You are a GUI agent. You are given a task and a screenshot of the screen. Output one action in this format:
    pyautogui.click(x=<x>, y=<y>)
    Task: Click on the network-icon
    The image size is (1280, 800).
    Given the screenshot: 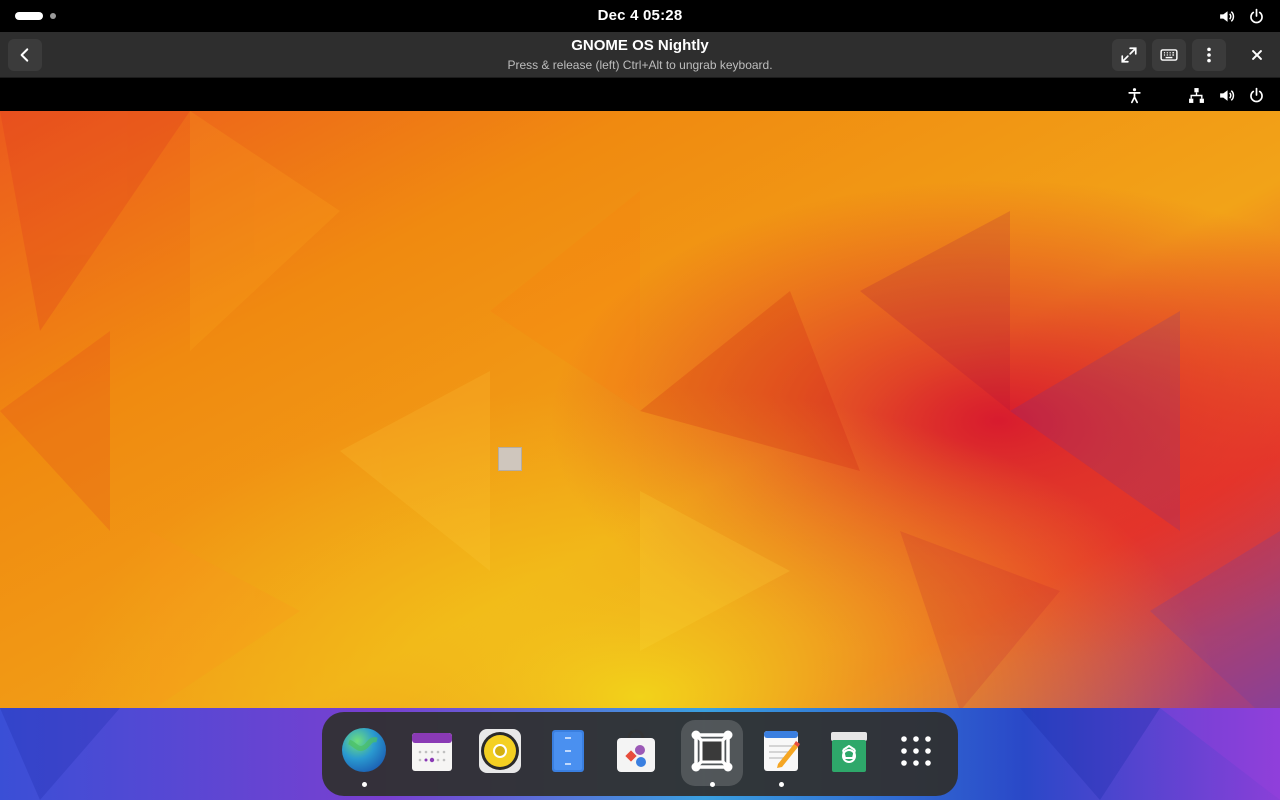 What is the action you would take?
    pyautogui.click(x=1196, y=95)
    